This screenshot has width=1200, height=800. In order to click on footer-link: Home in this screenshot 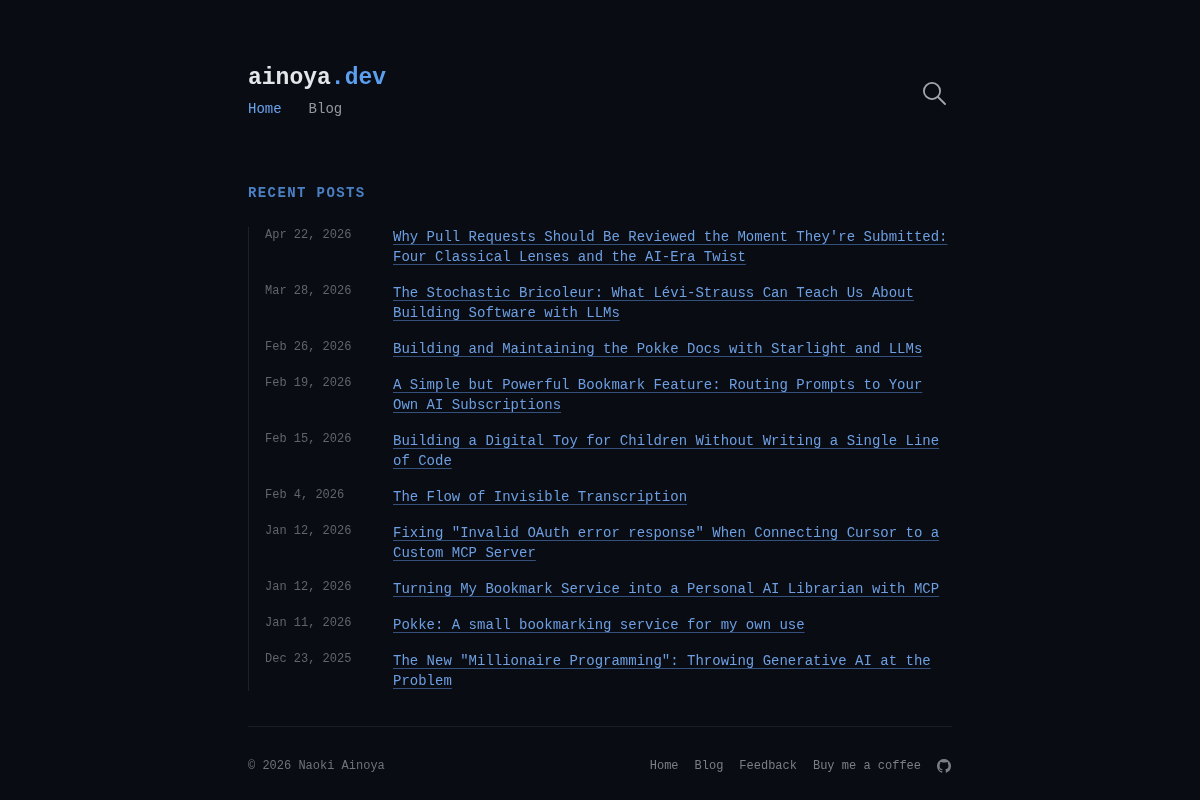, I will do `click(664, 766)`.